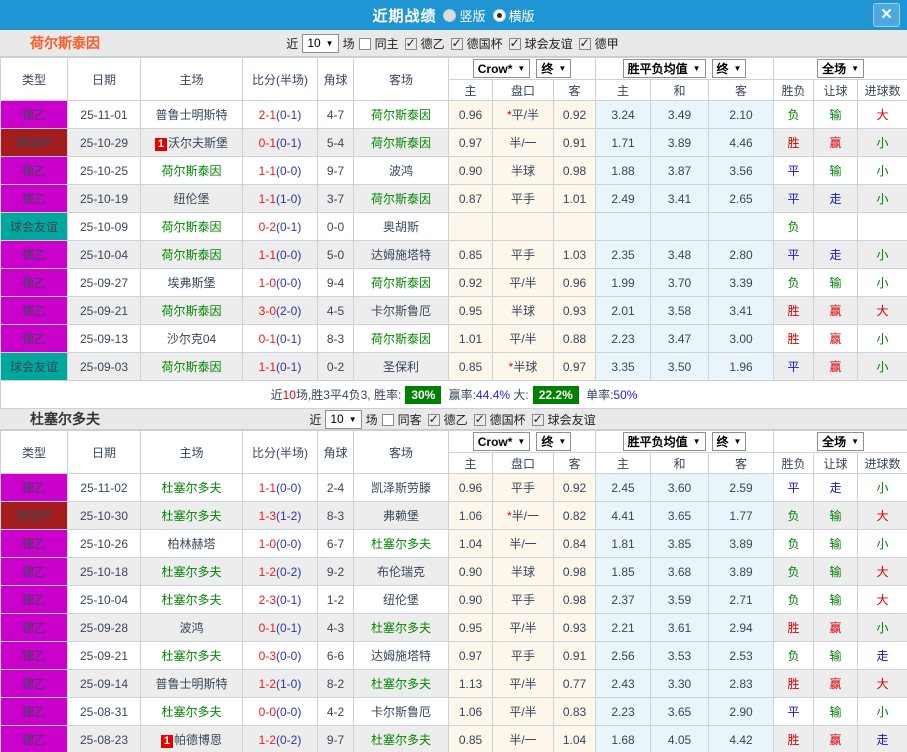 The height and width of the screenshot is (752, 907). I want to click on match-date: 25-09-03, so click(104, 366).